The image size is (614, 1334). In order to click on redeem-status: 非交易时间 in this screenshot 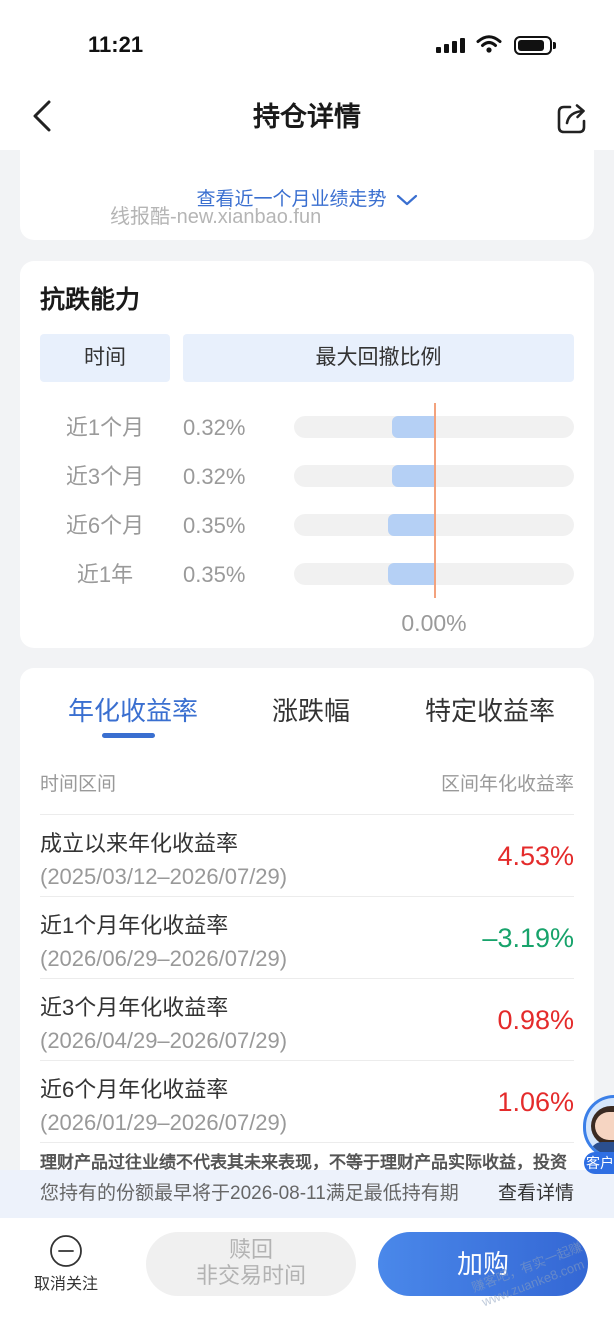, I will do `click(250, 1275)`.